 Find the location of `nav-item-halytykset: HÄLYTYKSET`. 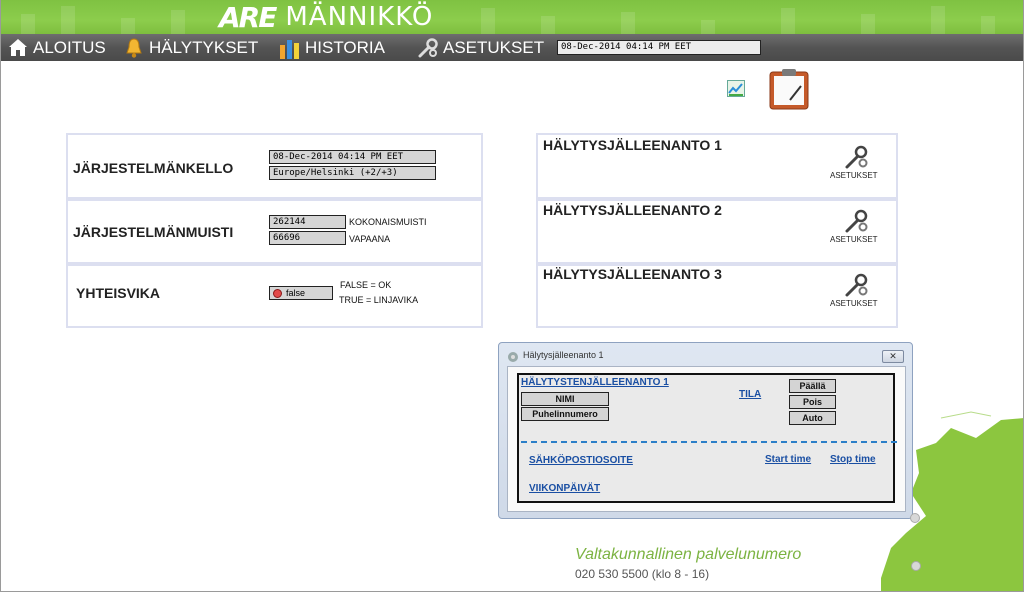

nav-item-halytykset: HÄLYTYKSET is located at coordinates (190, 47).